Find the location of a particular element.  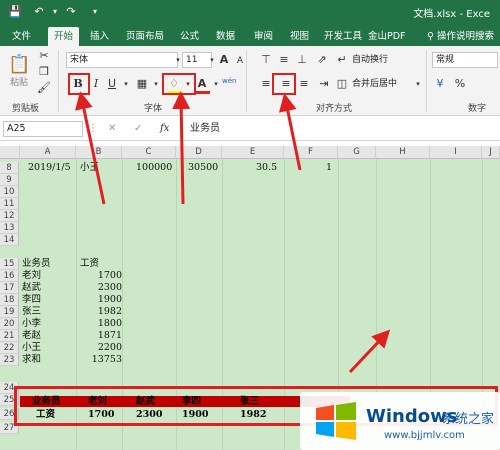

name-box-dropdown-icon: ⋮ is located at coordinates (93, 129).